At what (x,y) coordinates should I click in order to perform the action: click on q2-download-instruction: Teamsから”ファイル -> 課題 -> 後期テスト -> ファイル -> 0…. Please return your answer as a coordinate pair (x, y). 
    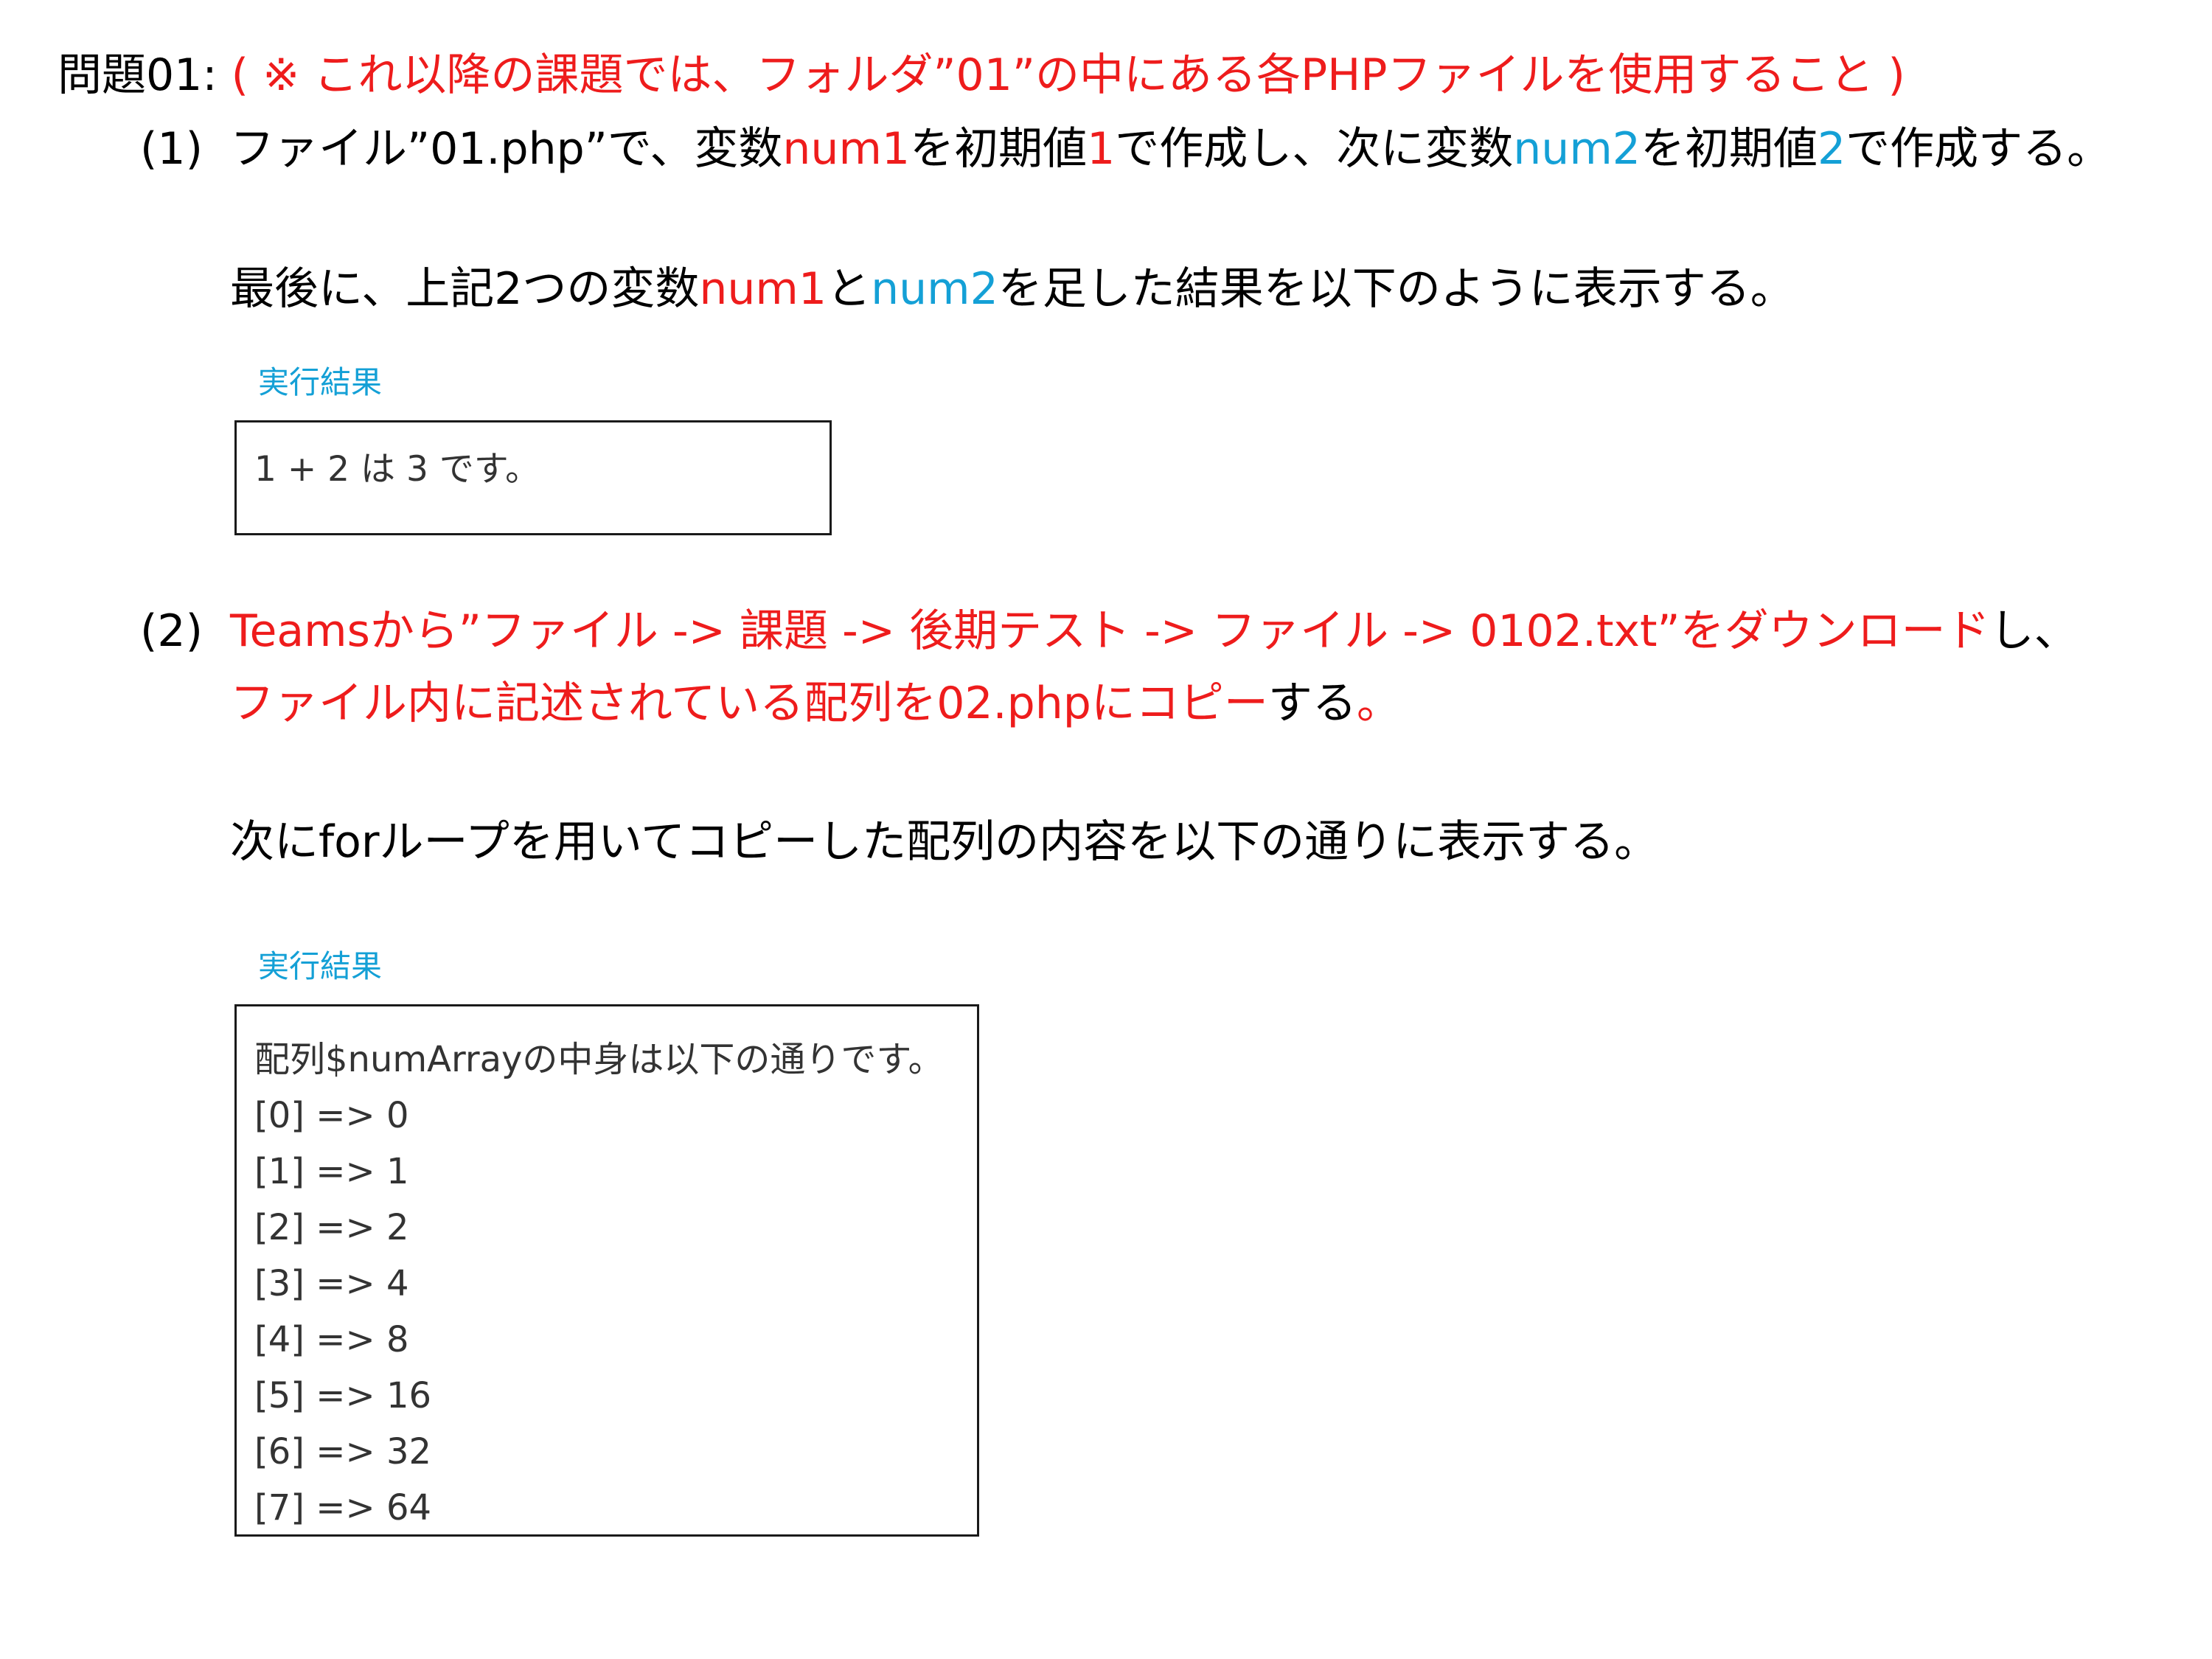
    Looking at the image, I should click on (1110, 631).